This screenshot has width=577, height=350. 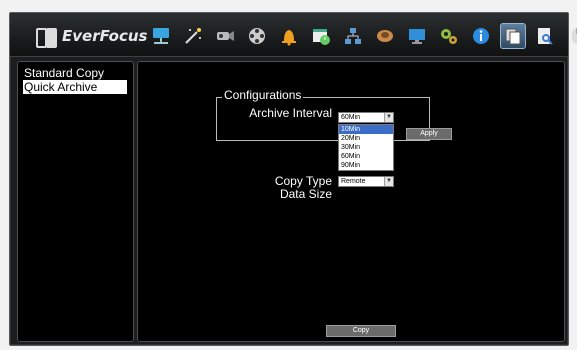 What do you see at coordinates (46, 37) in the screenshot?
I see `everfocus-logo-icon` at bounding box center [46, 37].